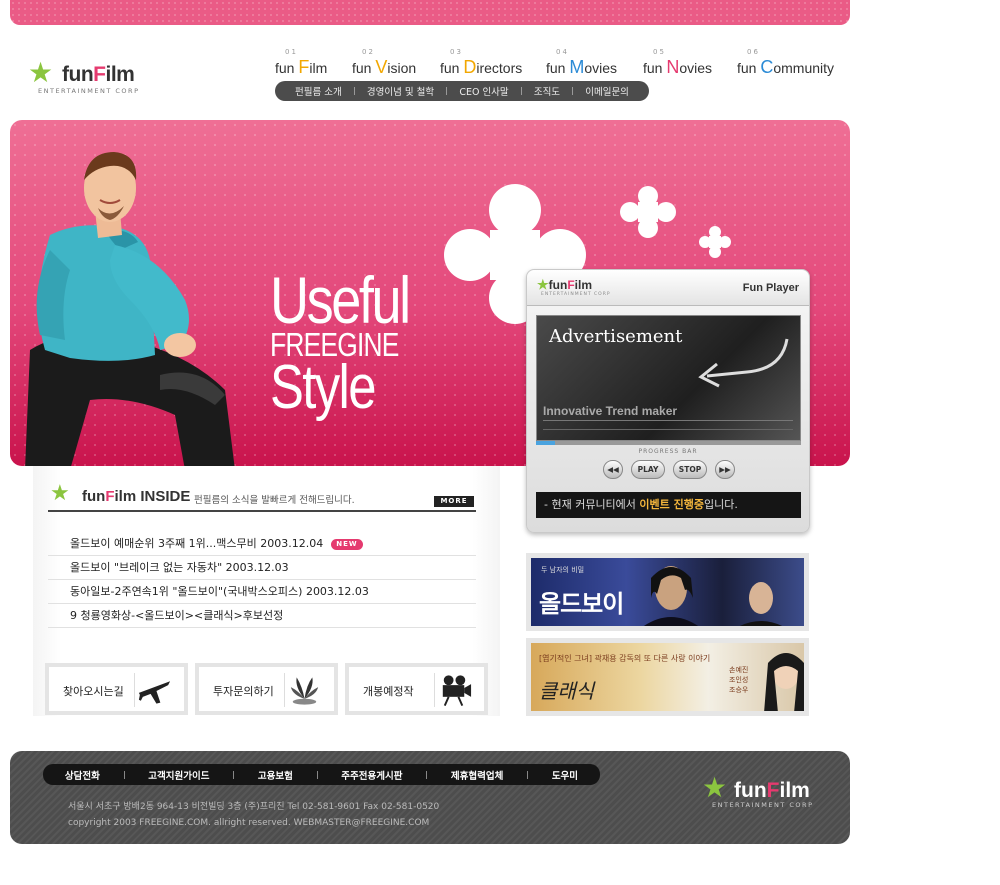 This screenshot has height=885, width=1000. I want to click on upcoming-releases-button: 개봉예정작, so click(416, 689).